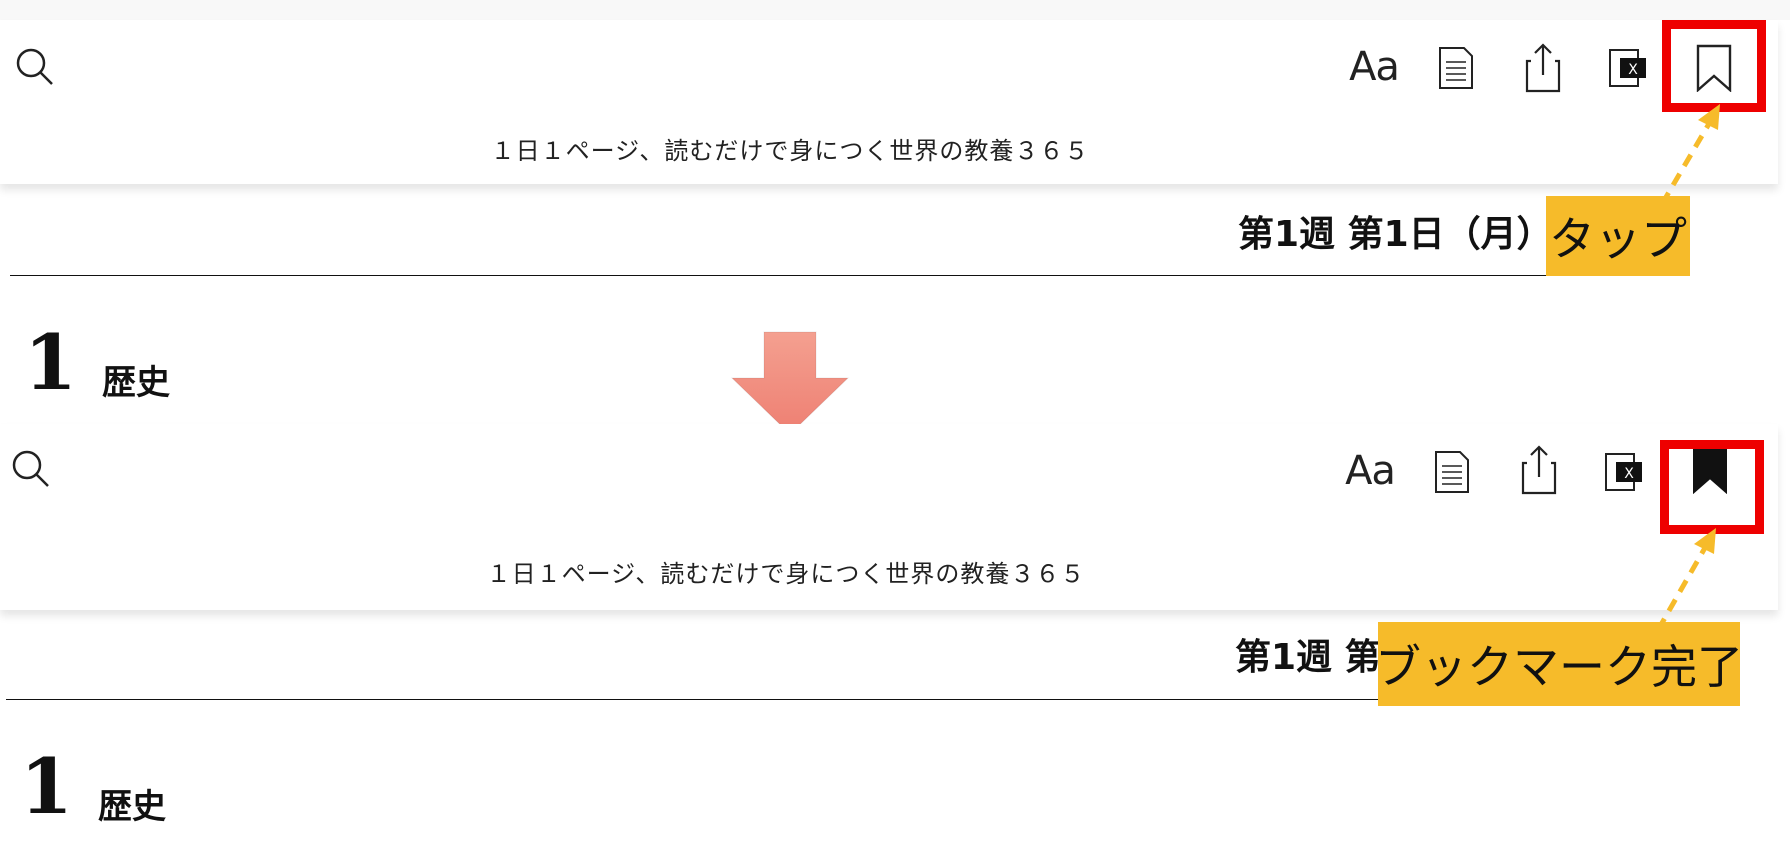 The image size is (1790, 854). Describe the element at coordinates (1395, 234) in the screenshot. I see `week-heading: 第1週 第1日（月）` at that location.